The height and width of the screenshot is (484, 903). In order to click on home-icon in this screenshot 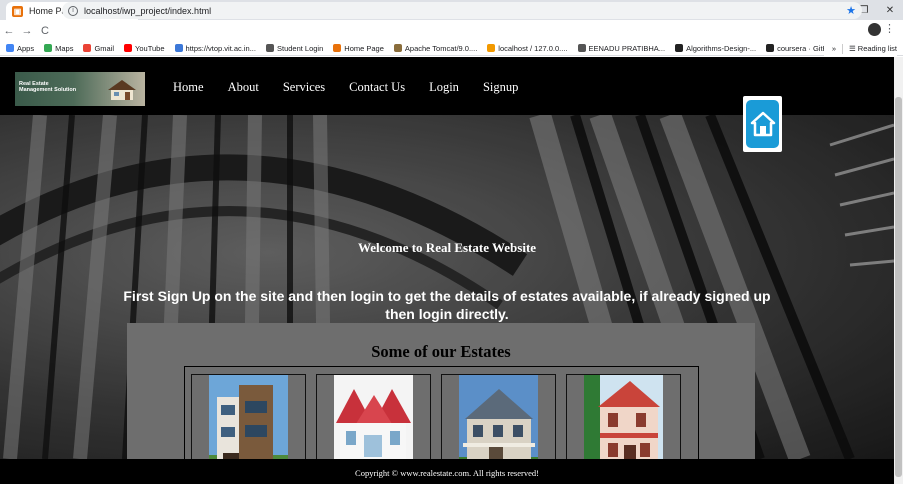, I will do `click(762, 124)`.